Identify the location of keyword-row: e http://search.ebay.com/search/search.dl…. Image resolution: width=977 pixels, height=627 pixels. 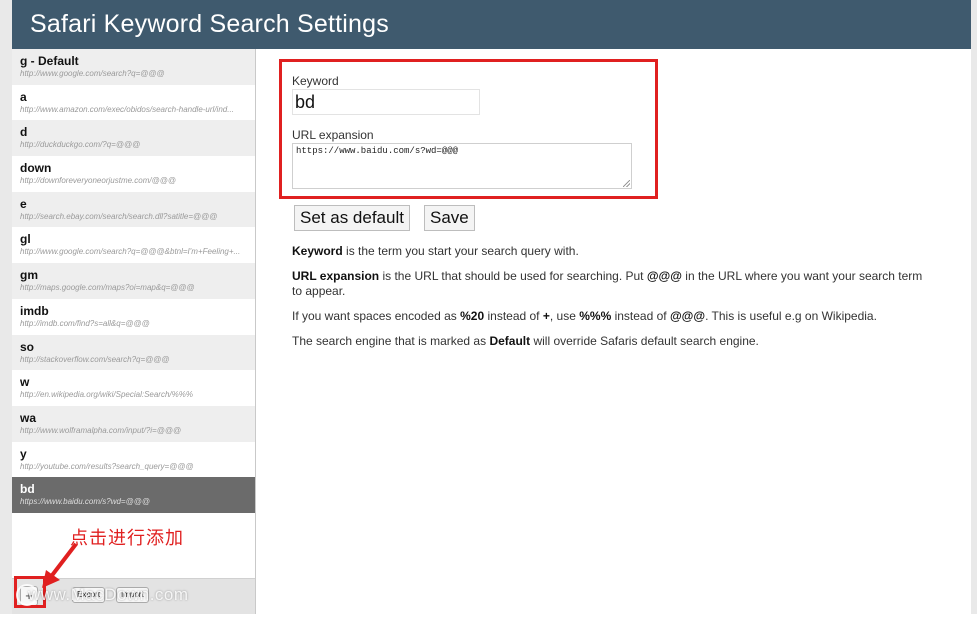
(133, 209).